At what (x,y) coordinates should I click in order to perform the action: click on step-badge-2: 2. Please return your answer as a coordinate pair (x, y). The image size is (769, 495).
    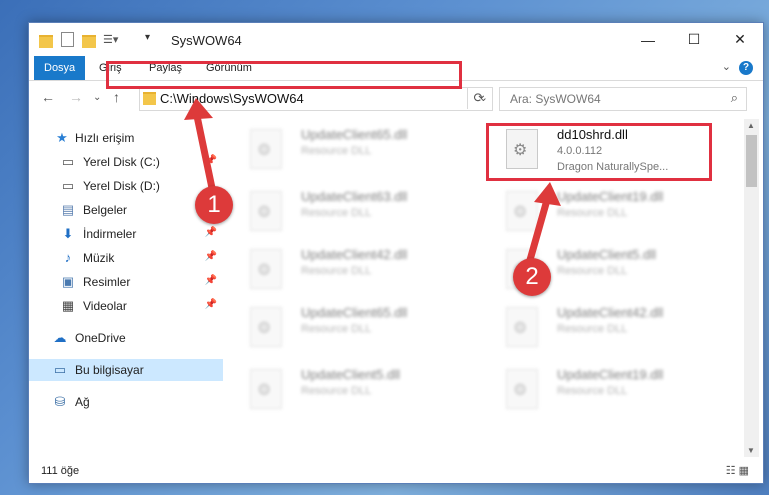
    Looking at the image, I should click on (532, 277).